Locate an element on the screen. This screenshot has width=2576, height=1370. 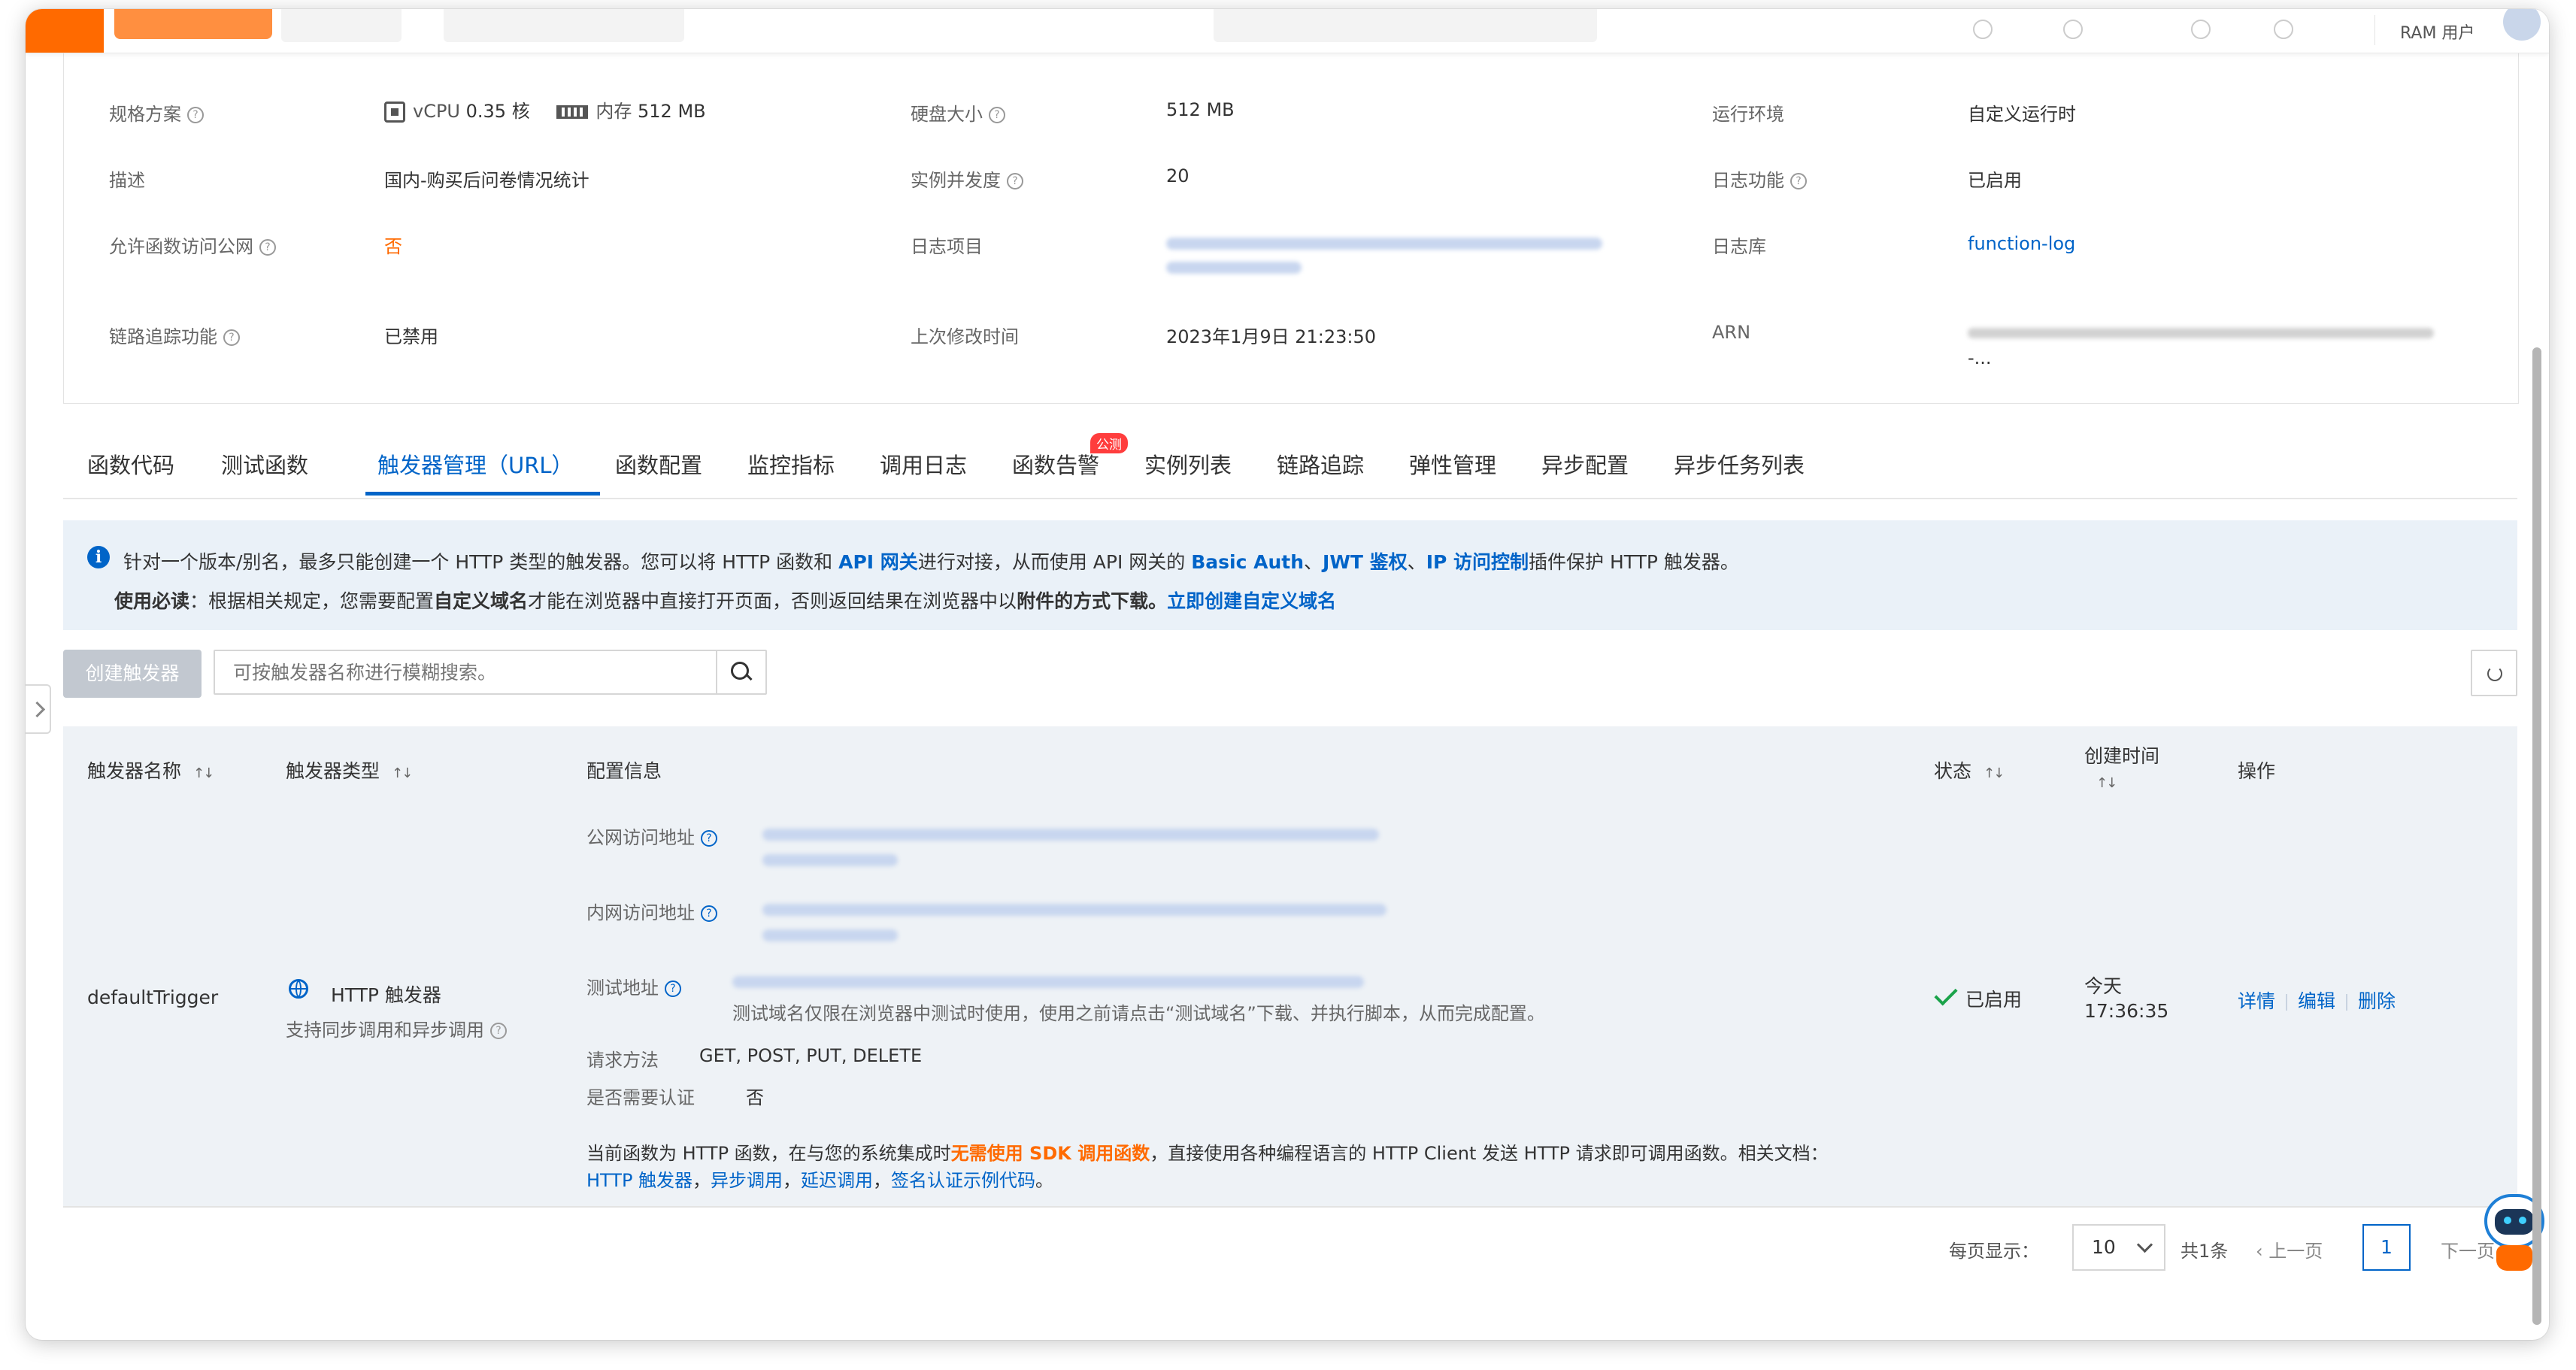
col-status: 状态 ↑↓ is located at coordinates (1969, 770).